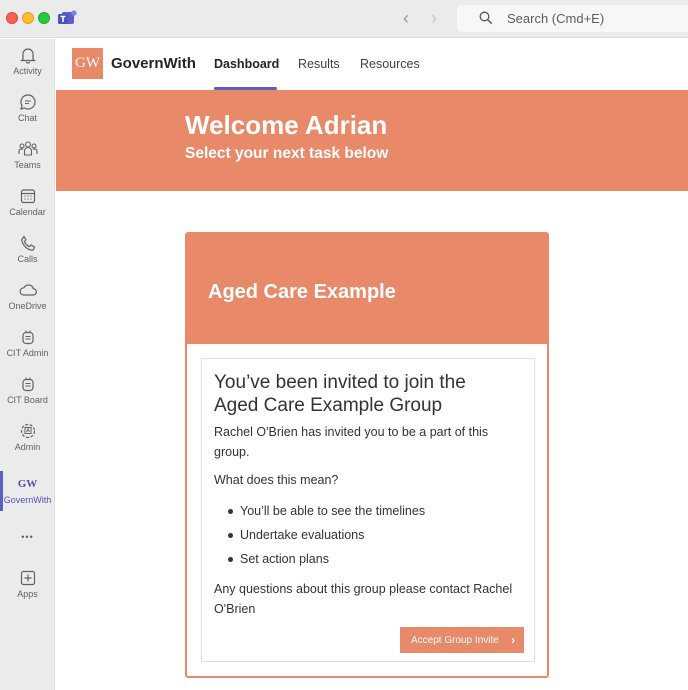  I want to click on forward-button: ›, so click(434, 18).